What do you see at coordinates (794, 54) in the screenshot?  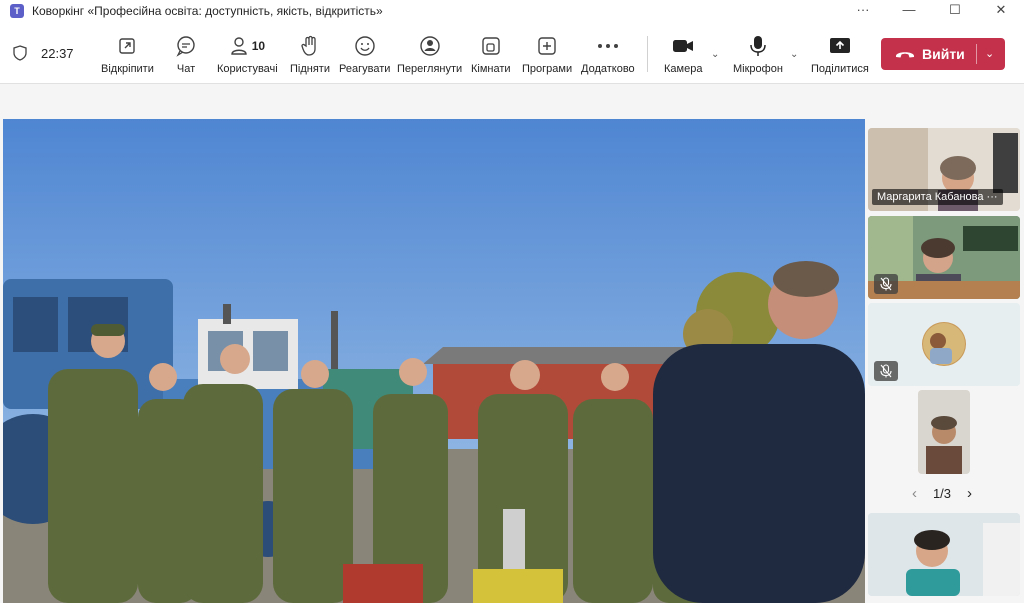 I see `mic-options-chevron-icon: ⌄` at bounding box center [794, 54].